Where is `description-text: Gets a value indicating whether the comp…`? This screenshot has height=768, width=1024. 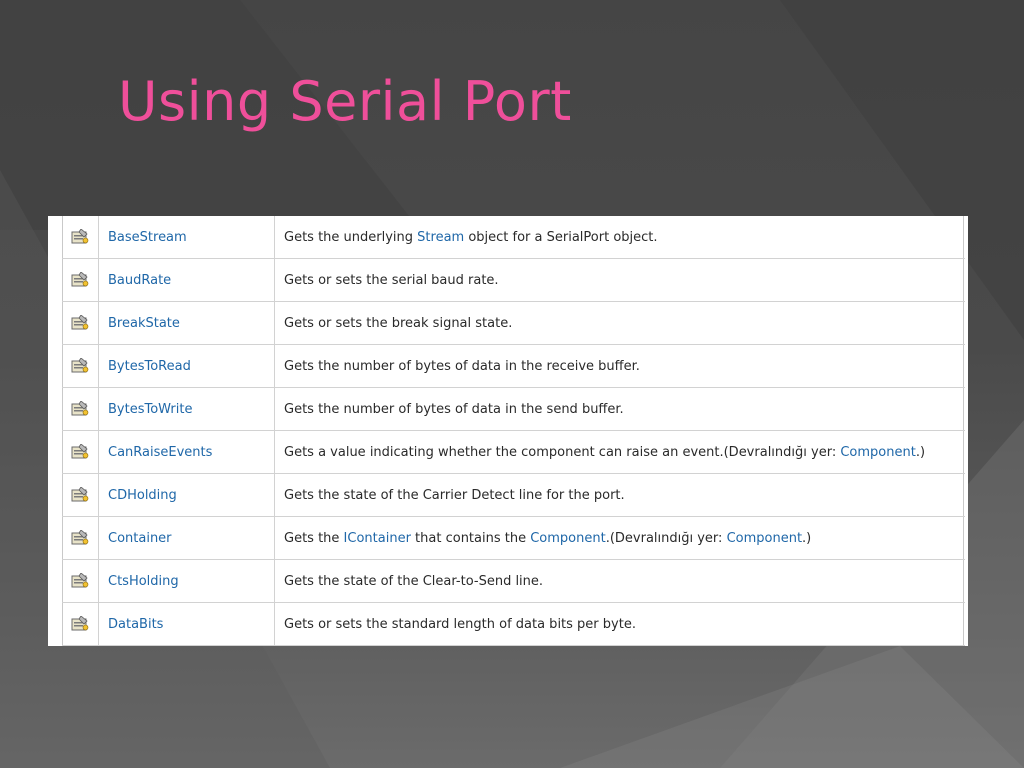
description-text: Gets a value indicating whether the comp… is located at coordinates (562, 452).